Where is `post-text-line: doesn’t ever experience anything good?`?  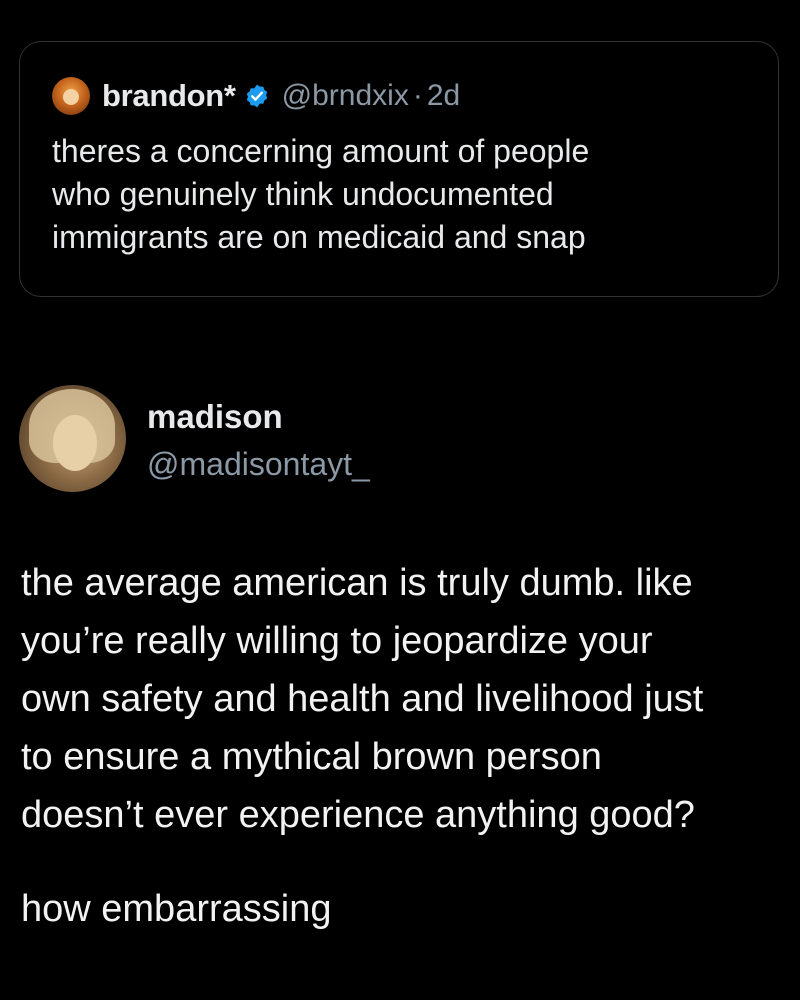
post-text-line: doesn’t ever experience anything good? is located at coordinates (358, 815).